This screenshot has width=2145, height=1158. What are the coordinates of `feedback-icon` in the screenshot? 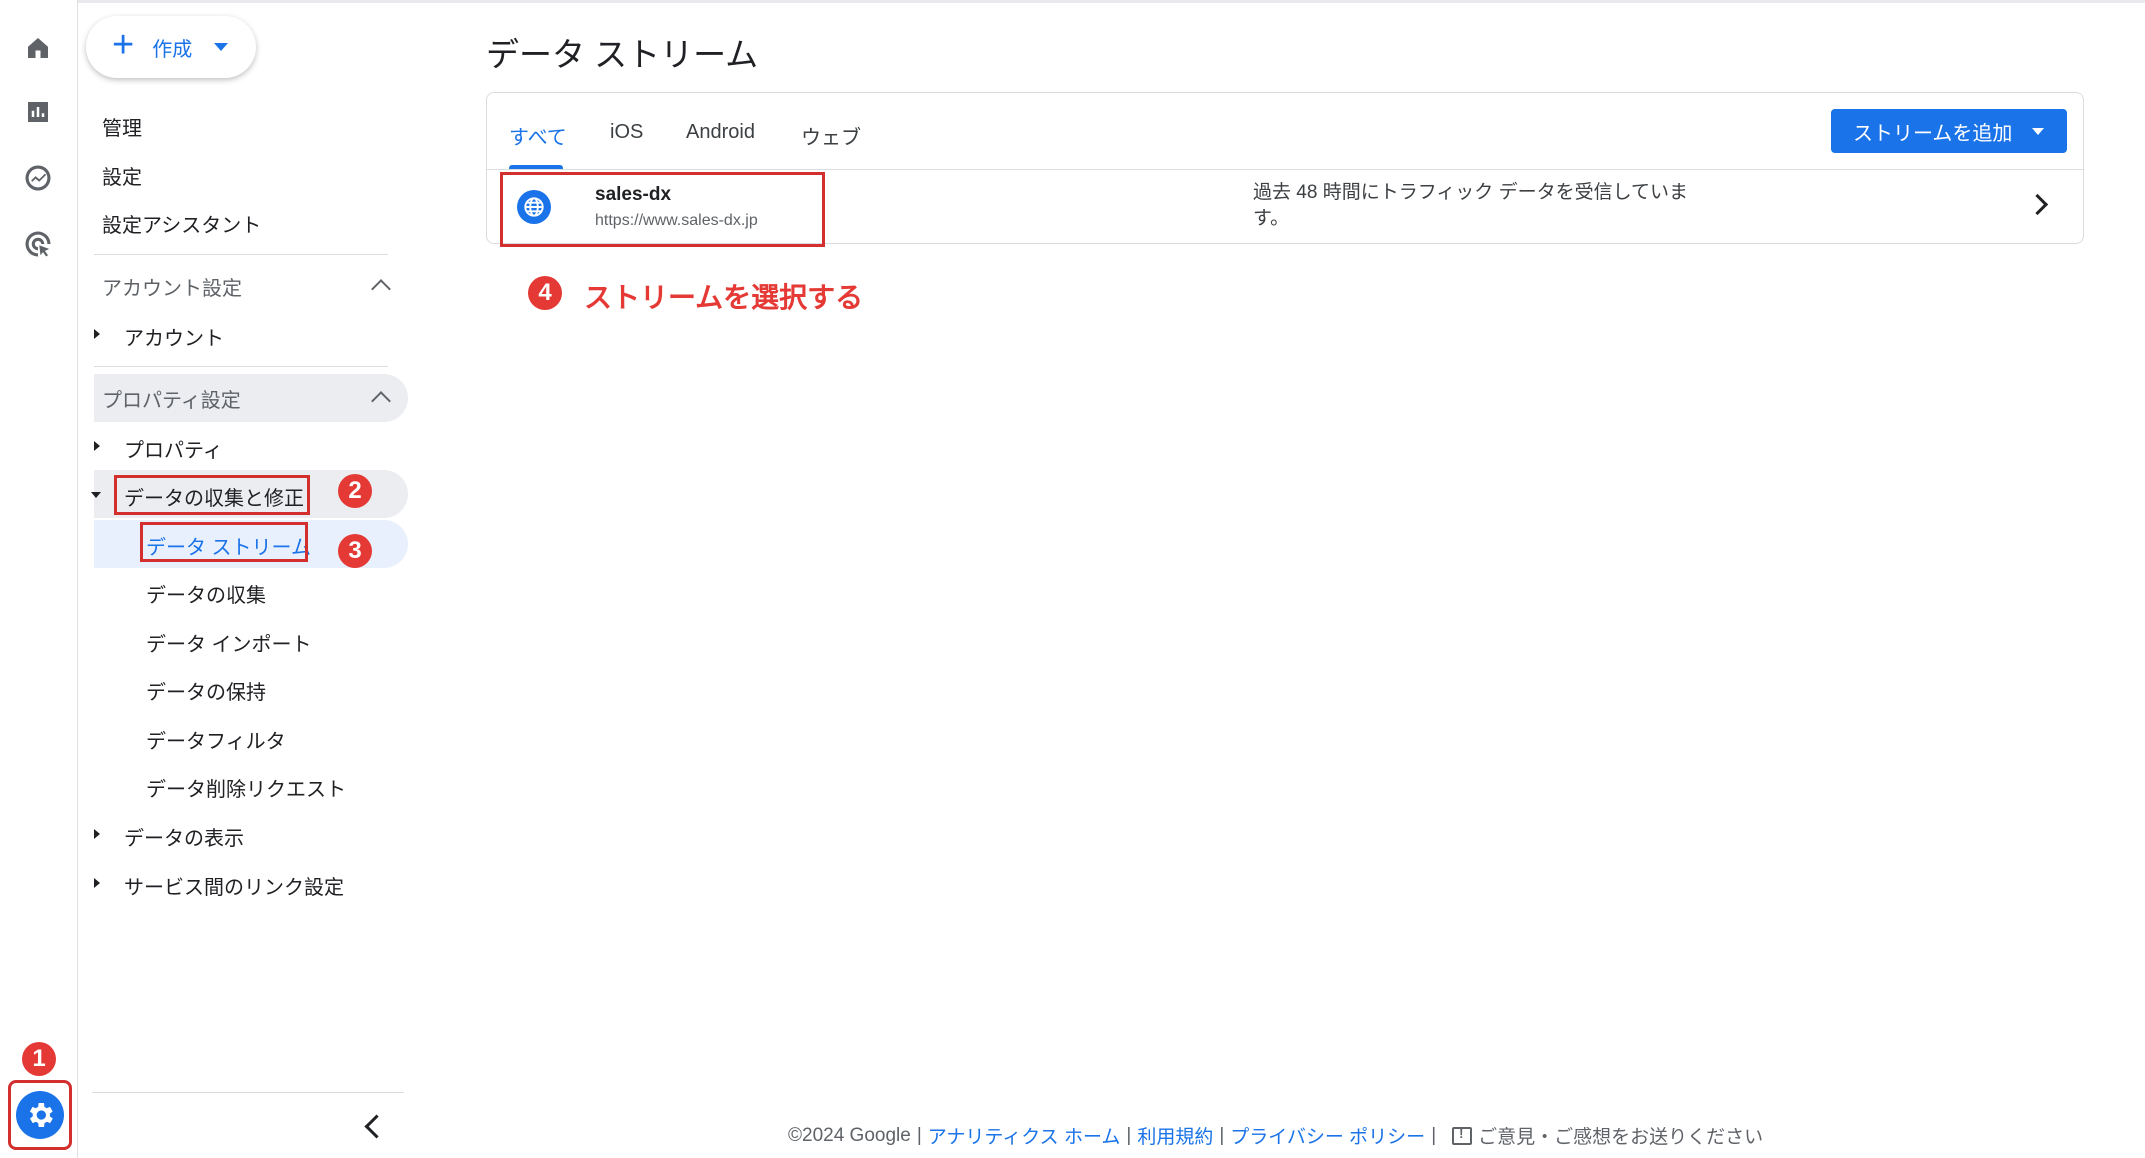 It's located at (1462, 1135).